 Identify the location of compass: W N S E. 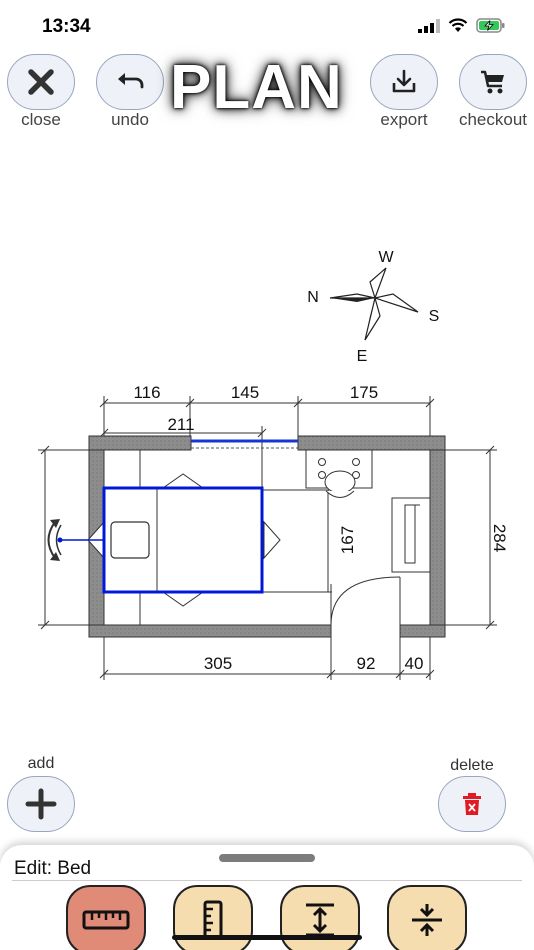
(373, 307).